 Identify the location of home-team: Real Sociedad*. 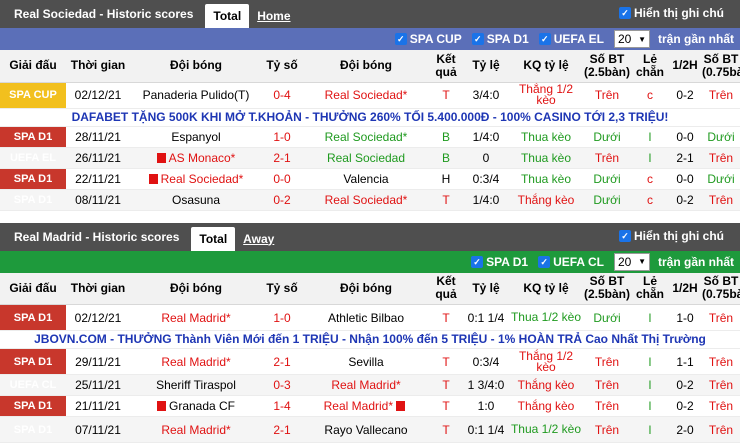
(196, 178).